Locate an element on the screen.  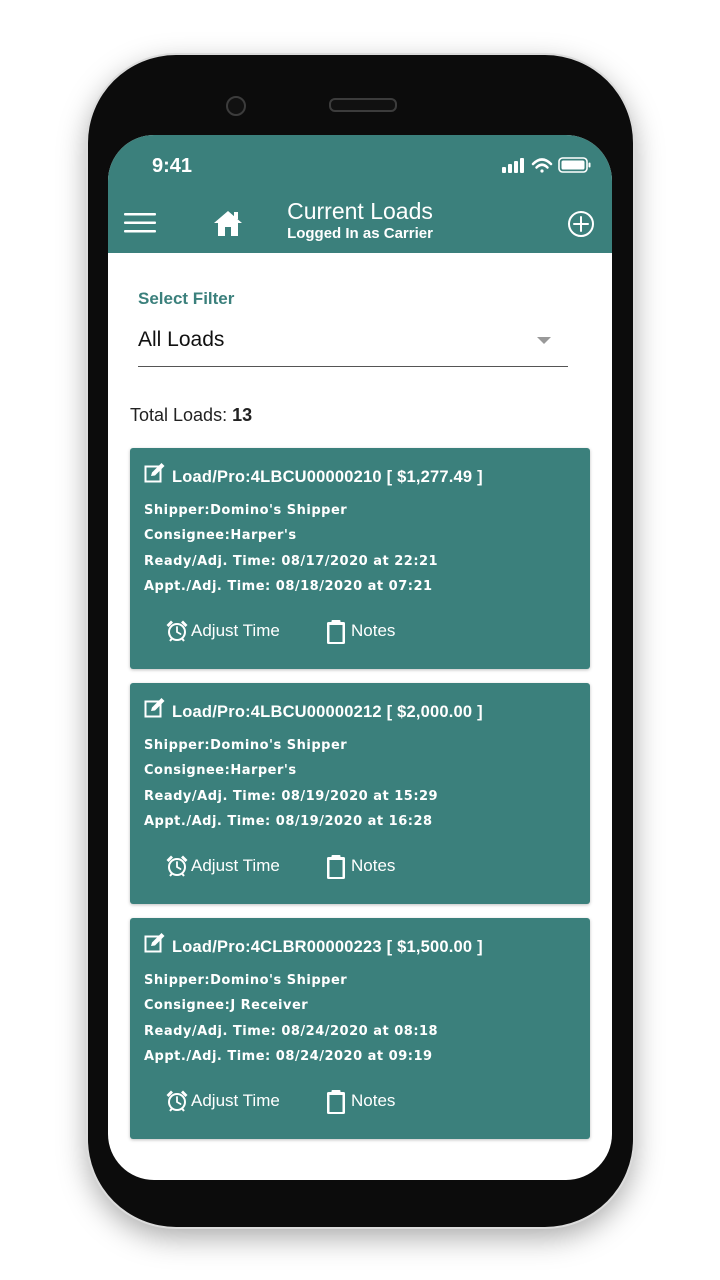
load-appt-time: Appt./Adj. Time: 08/24/2020 at 09:19 is located at coordinates (288, 1056).